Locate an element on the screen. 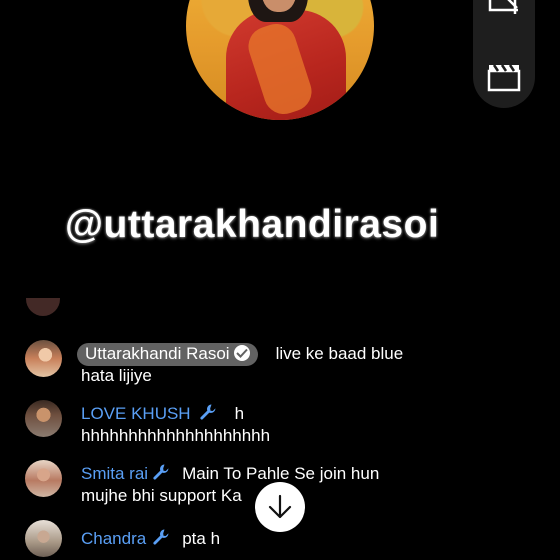 The height and width of the screenshot is (560, 560). arrow-down-icon is located at coordinates (280, 506).